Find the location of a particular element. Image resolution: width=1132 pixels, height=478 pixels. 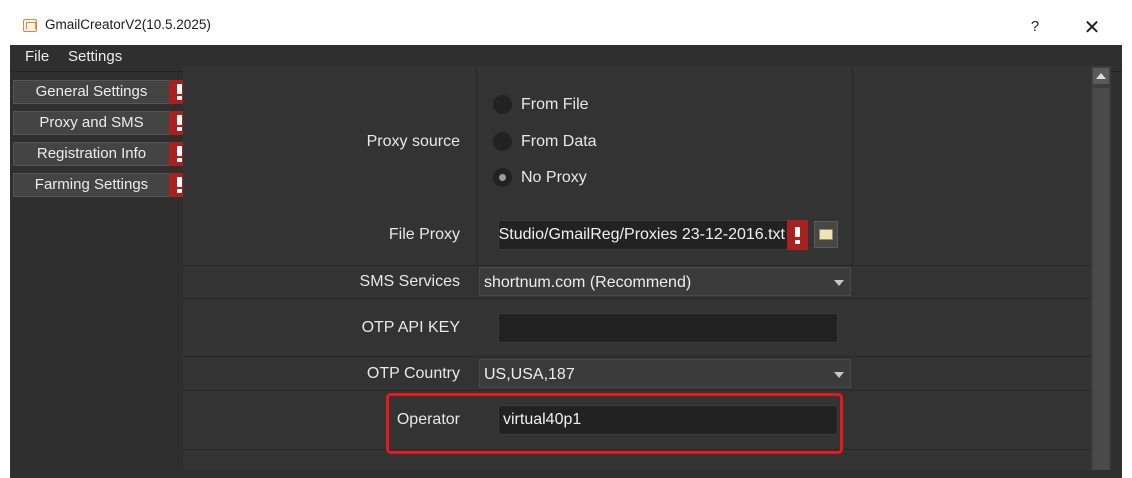

sms-services-value: shortnum.com (Recommend) is located at coordinates (588, 282).